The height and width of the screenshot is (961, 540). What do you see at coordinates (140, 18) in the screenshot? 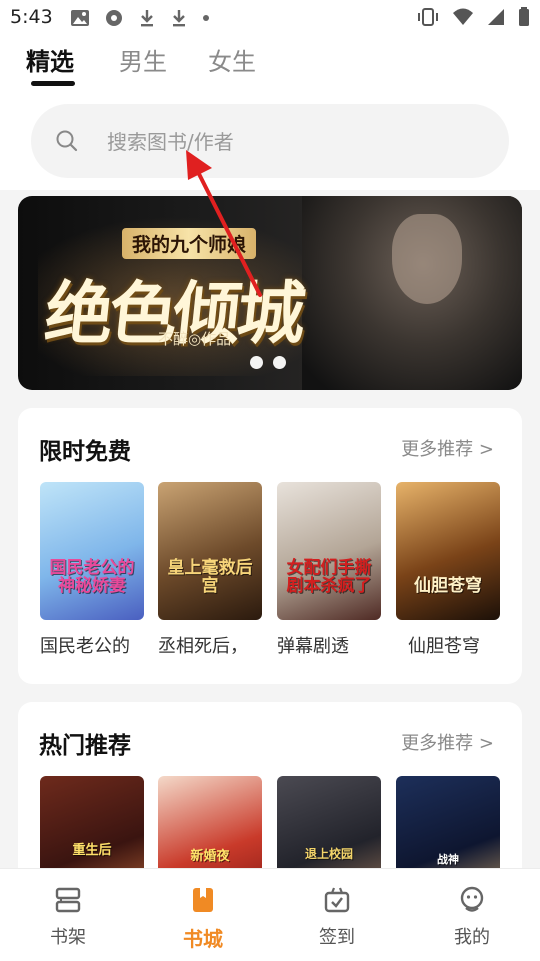
I see `status-notification-icons` at bounding box center [140, 18].